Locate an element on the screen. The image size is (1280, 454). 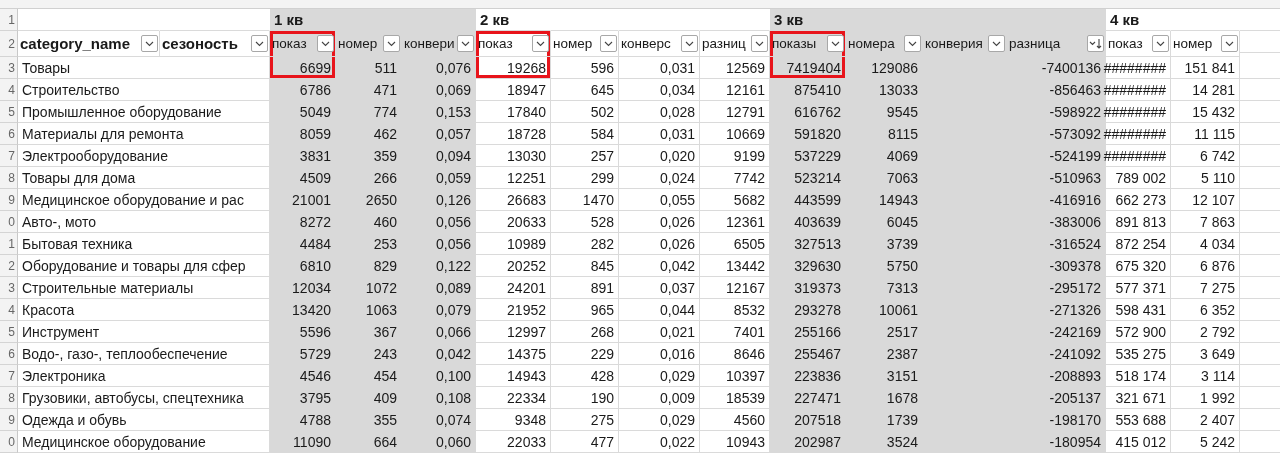
table-cell: 0,042 is located at coordinates (659, 266).